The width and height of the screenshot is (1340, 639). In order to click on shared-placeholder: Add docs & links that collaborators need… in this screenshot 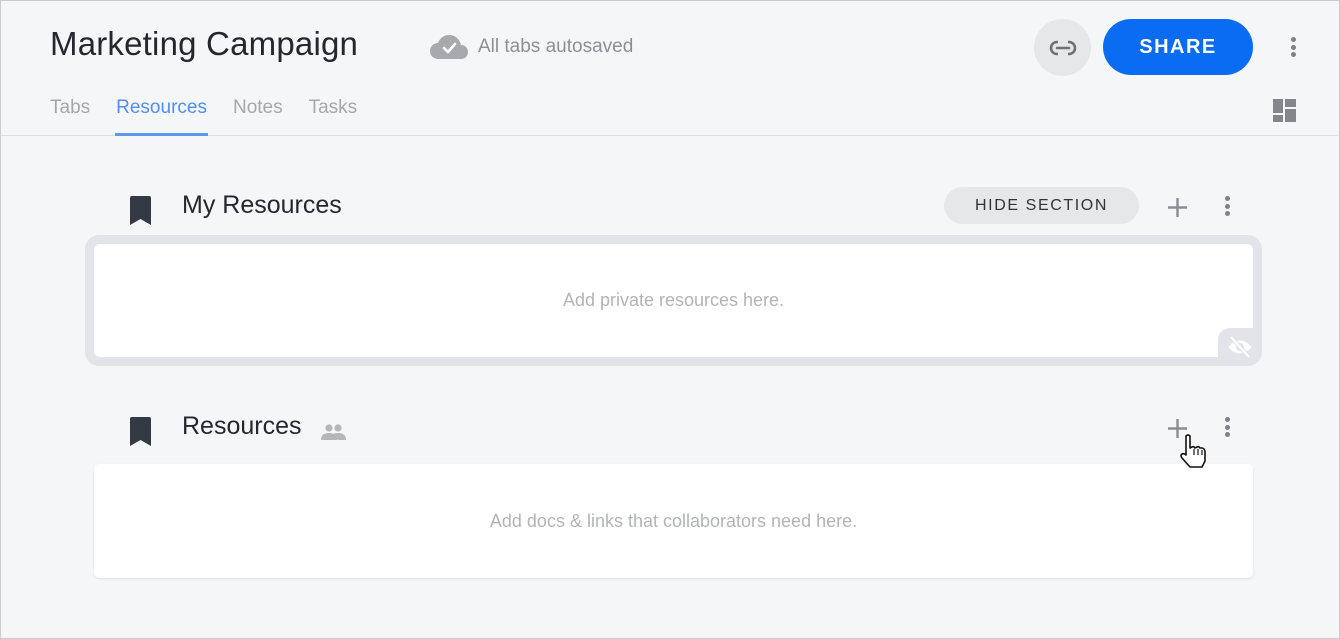, I will do `click(673, 520)`.